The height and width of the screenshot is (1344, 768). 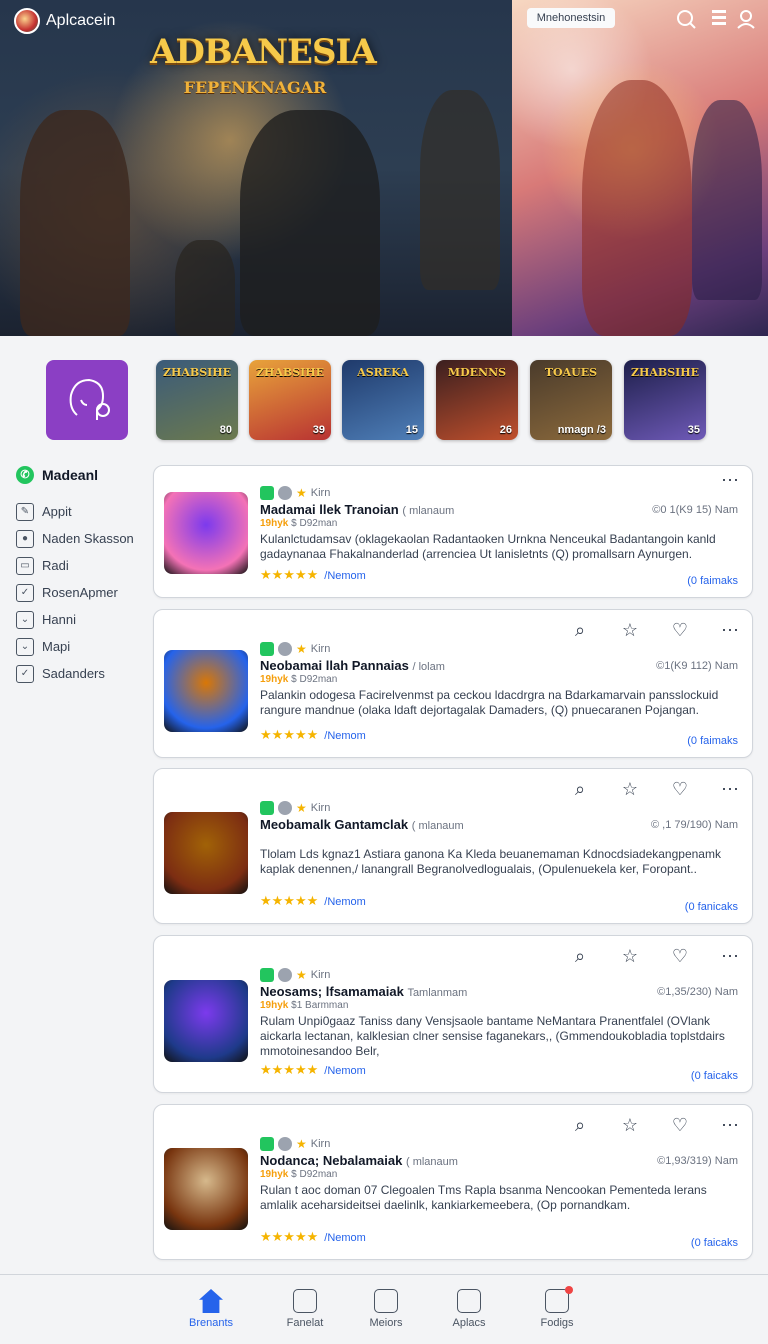 What do you see at coordinates (665, 400) in the screenshot?
I see `featured-game-tile: ZHABSIHE 35` at bounding box center [665, 400].